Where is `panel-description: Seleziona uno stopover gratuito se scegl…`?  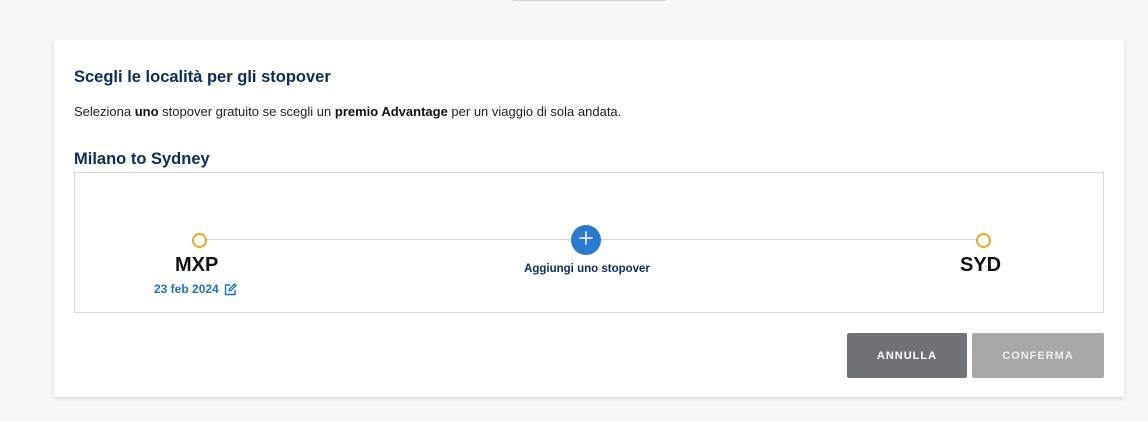
panel-description: Seleziona uno stopover gratuito se scegl… is located at coordinates (347, 111).